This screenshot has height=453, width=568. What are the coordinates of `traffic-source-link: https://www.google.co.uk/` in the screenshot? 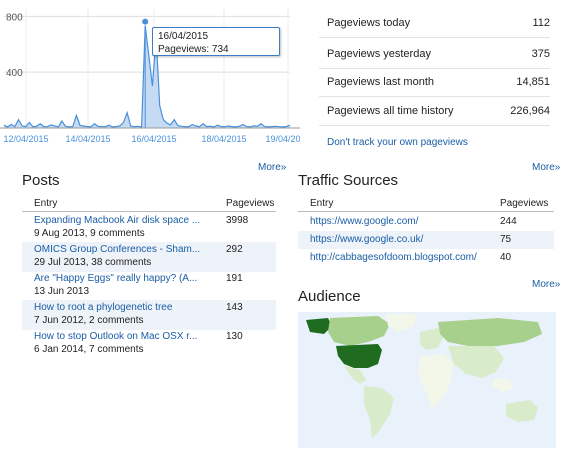 It's located at (366, 239).